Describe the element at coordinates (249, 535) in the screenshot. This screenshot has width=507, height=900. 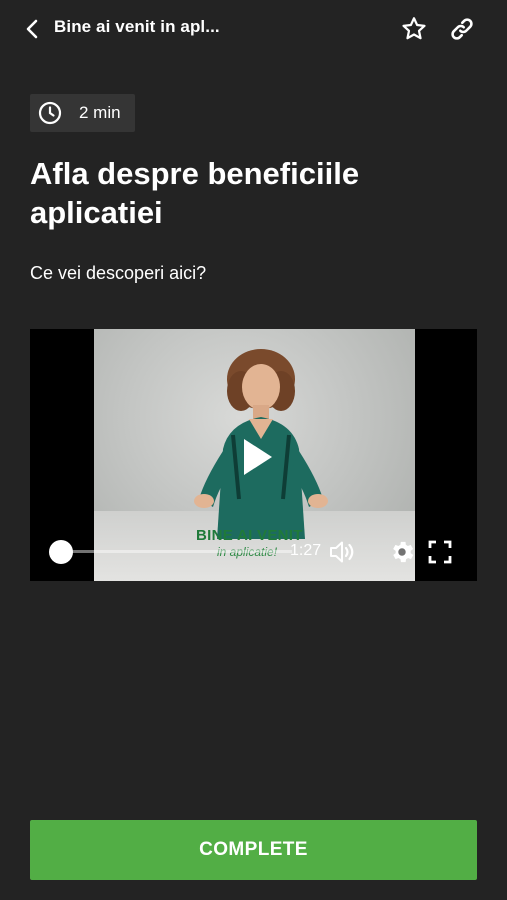
I see `video-caption-title: BINE AI VENIT` at that location.